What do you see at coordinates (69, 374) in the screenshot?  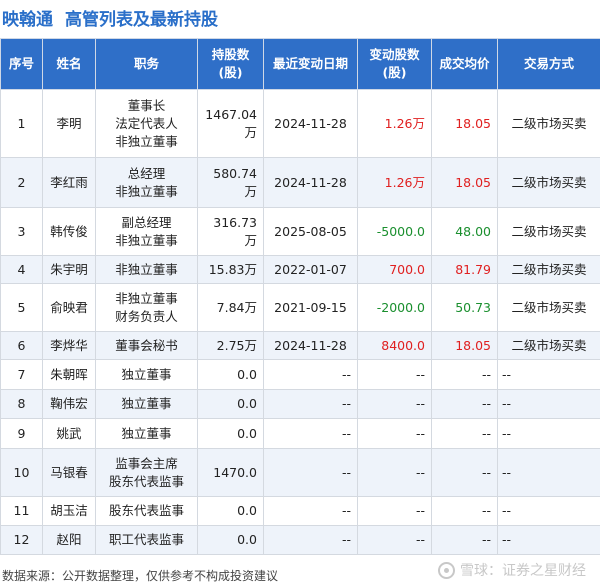 I see `name-cell: 朱朝晖` at bounding box center [69, 374].